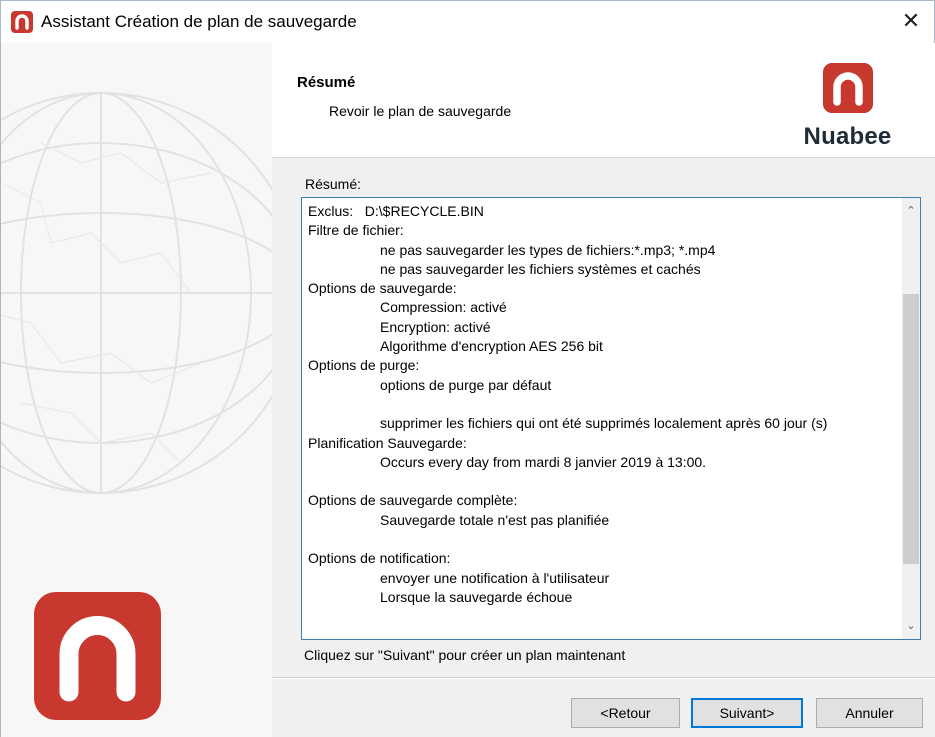 The height and width of the screenshot is (737, 935). I want to click on close-button: ✕, so click(911, 22).